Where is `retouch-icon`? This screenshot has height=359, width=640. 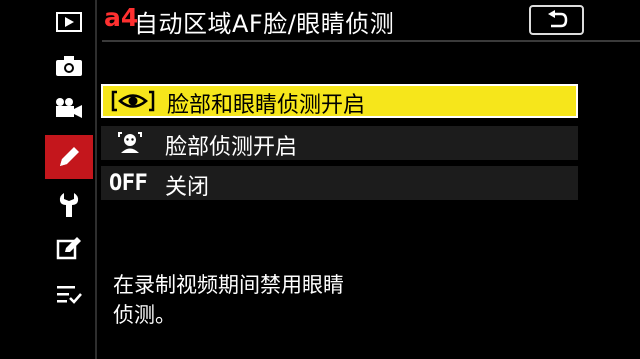
retouch-icon is located at coordinates (68, 248).